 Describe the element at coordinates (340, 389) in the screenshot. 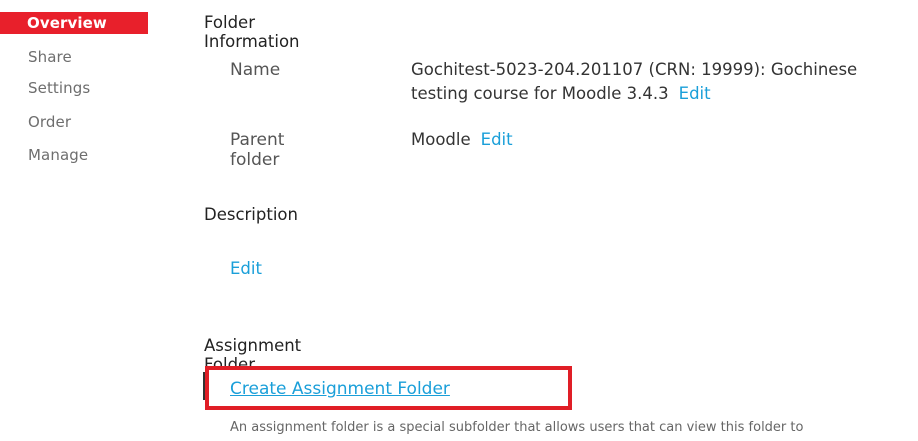

I see `create-assignment-folder-link: Create Assignment Folder` at that location.